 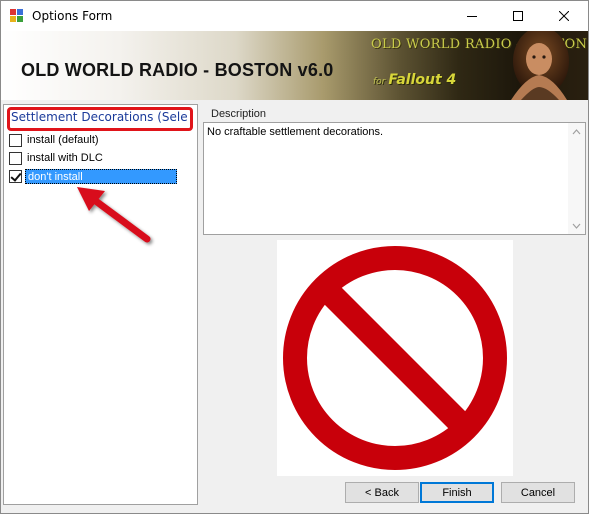 What do you see at coordinates (65, 157) in the screenshot?
I see `option-label: install with DLC` at bounding box center [65, 157].